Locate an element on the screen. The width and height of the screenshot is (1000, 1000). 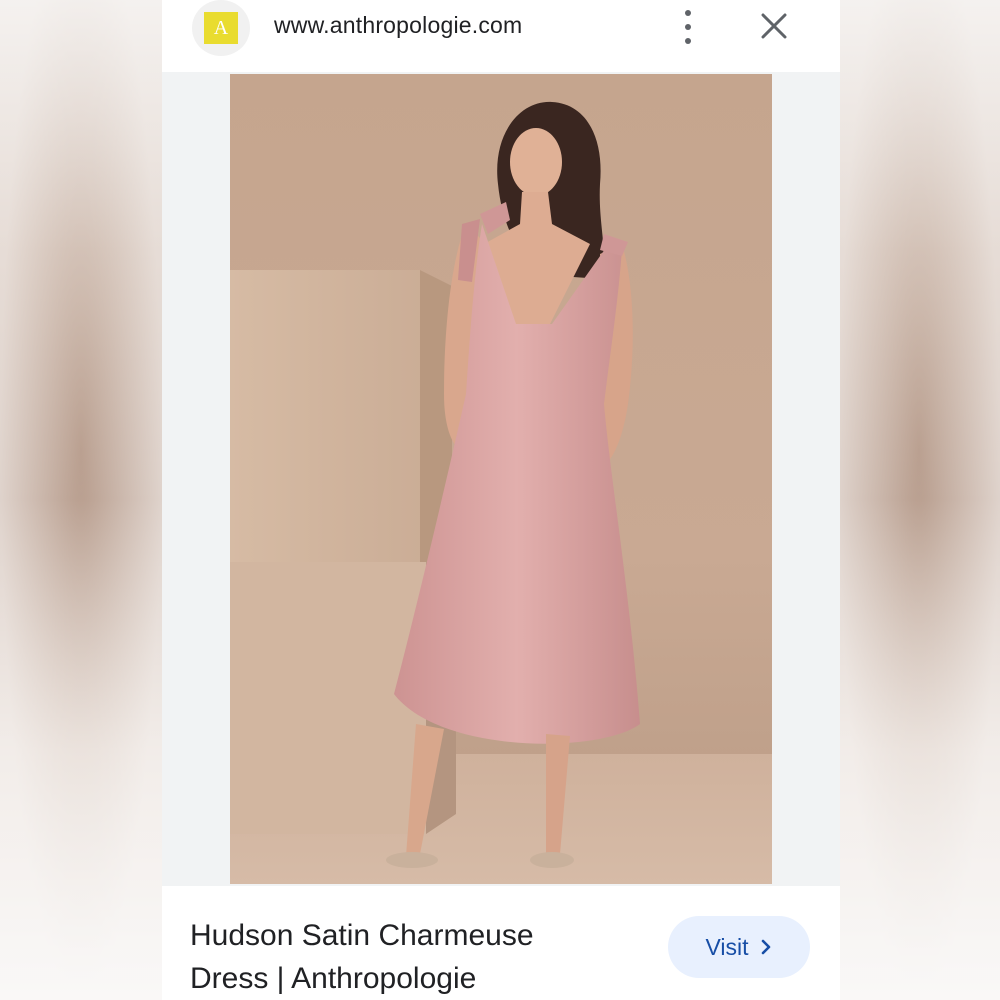
site-favicon: A is located at coordinates (221, 28).